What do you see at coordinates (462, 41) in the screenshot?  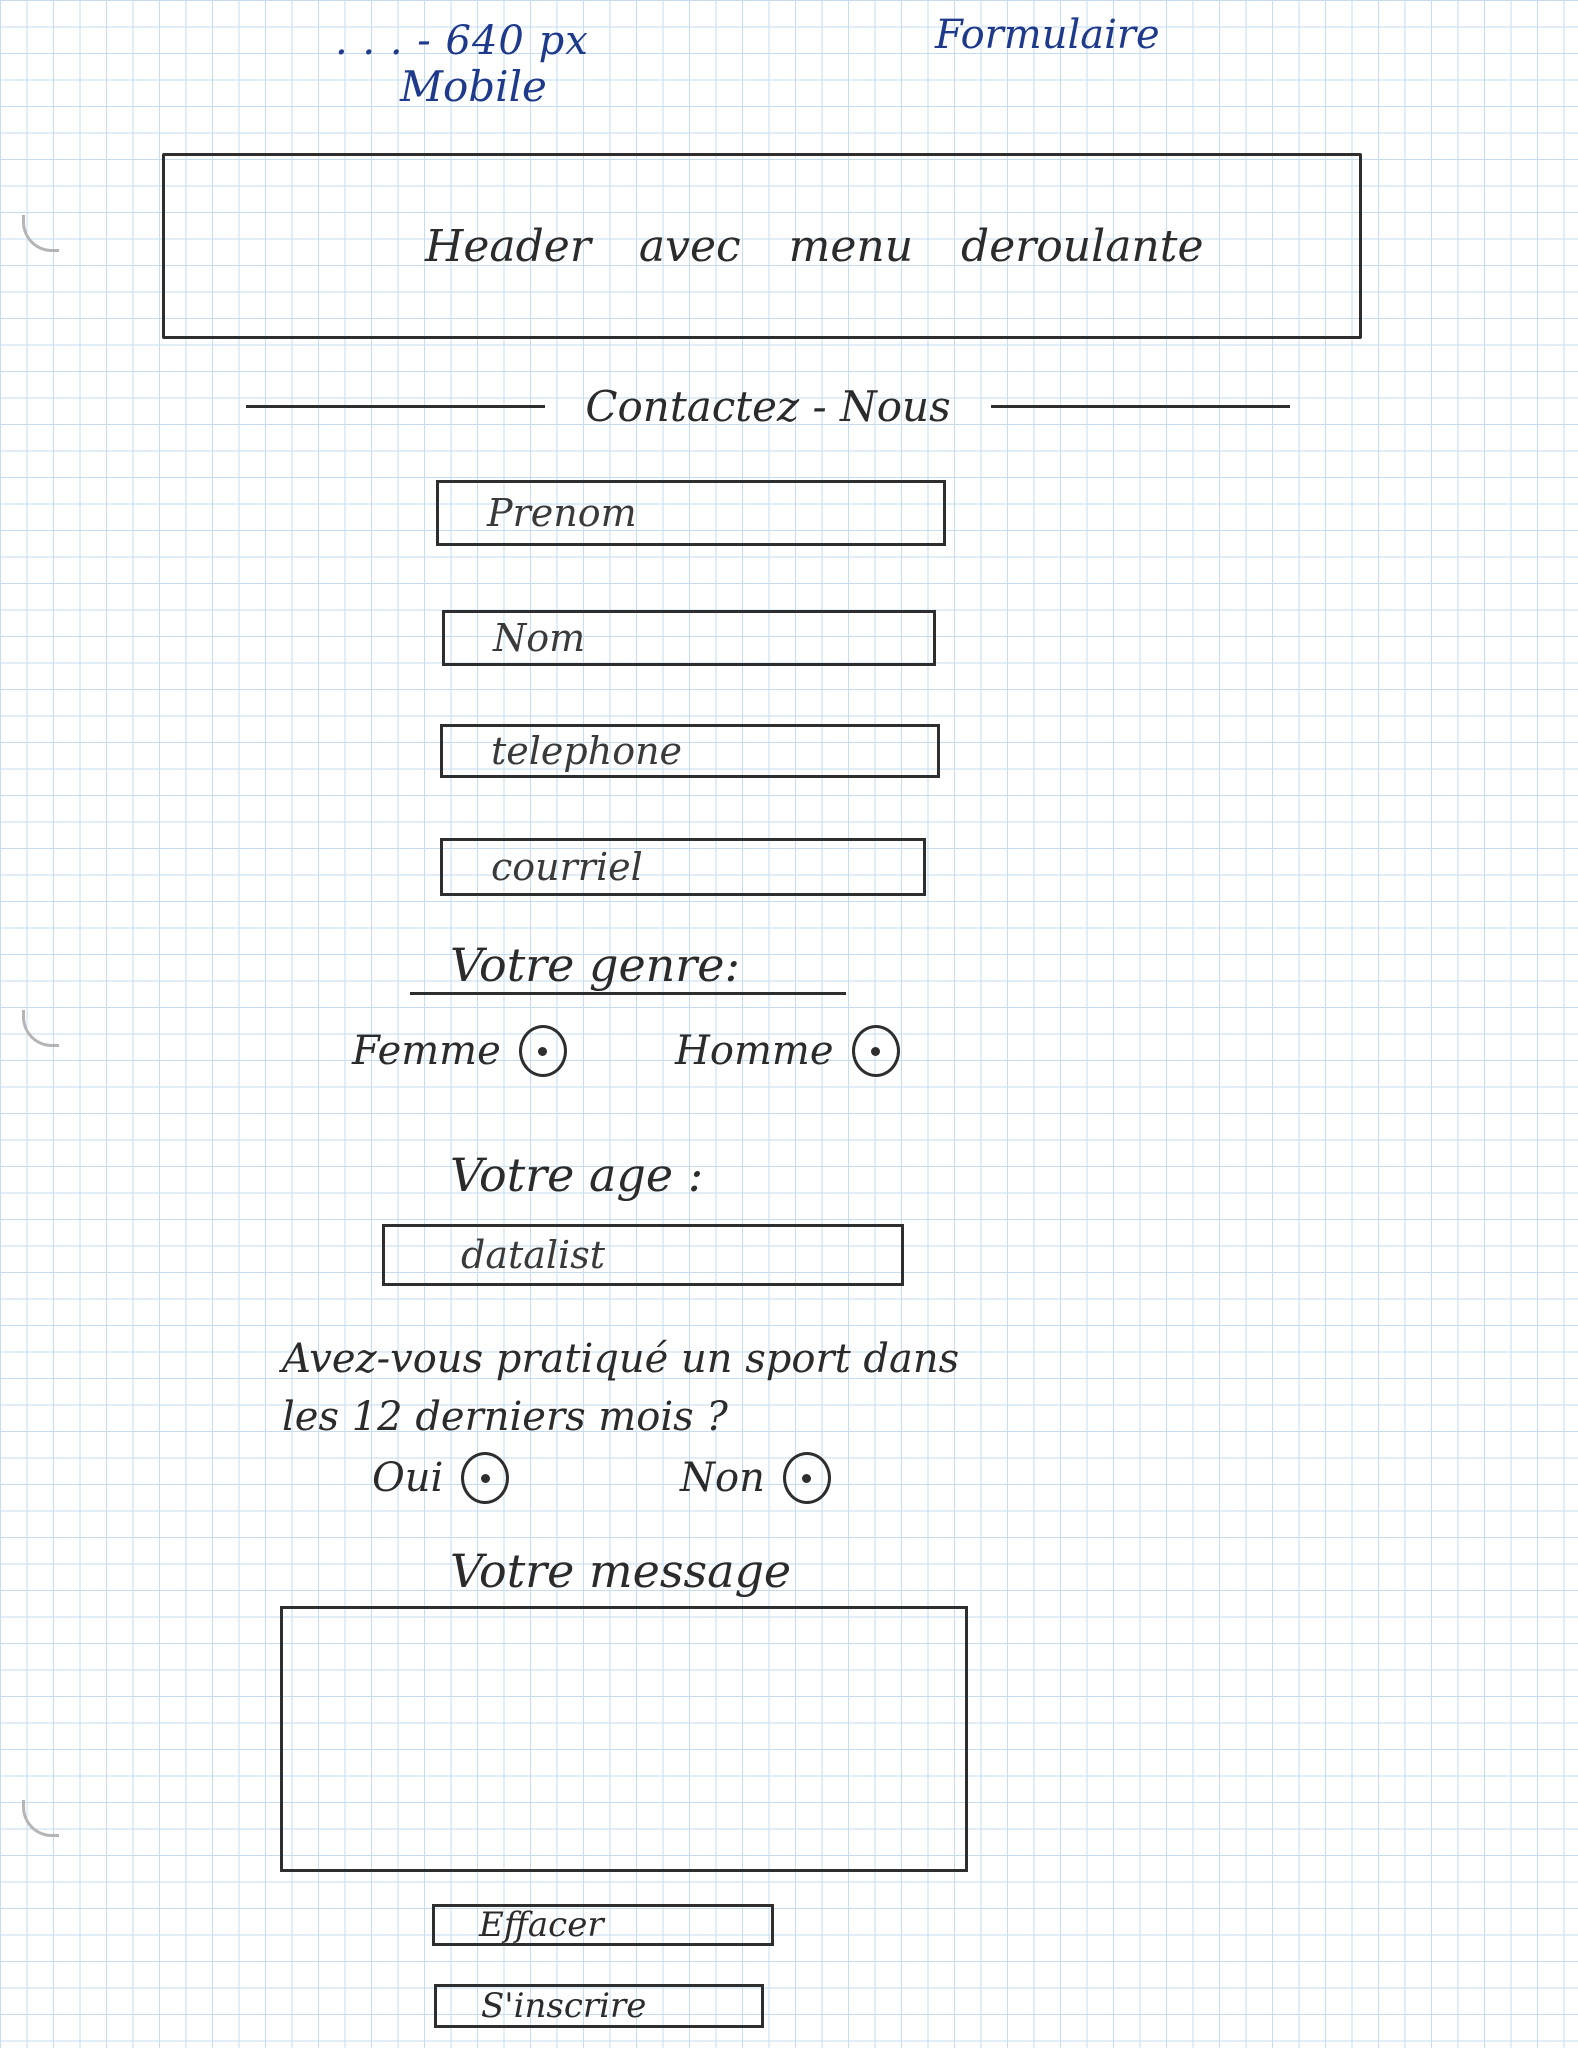 I see `breakpoint-note: . . . - 640 px` at bounding box center [462, 41].